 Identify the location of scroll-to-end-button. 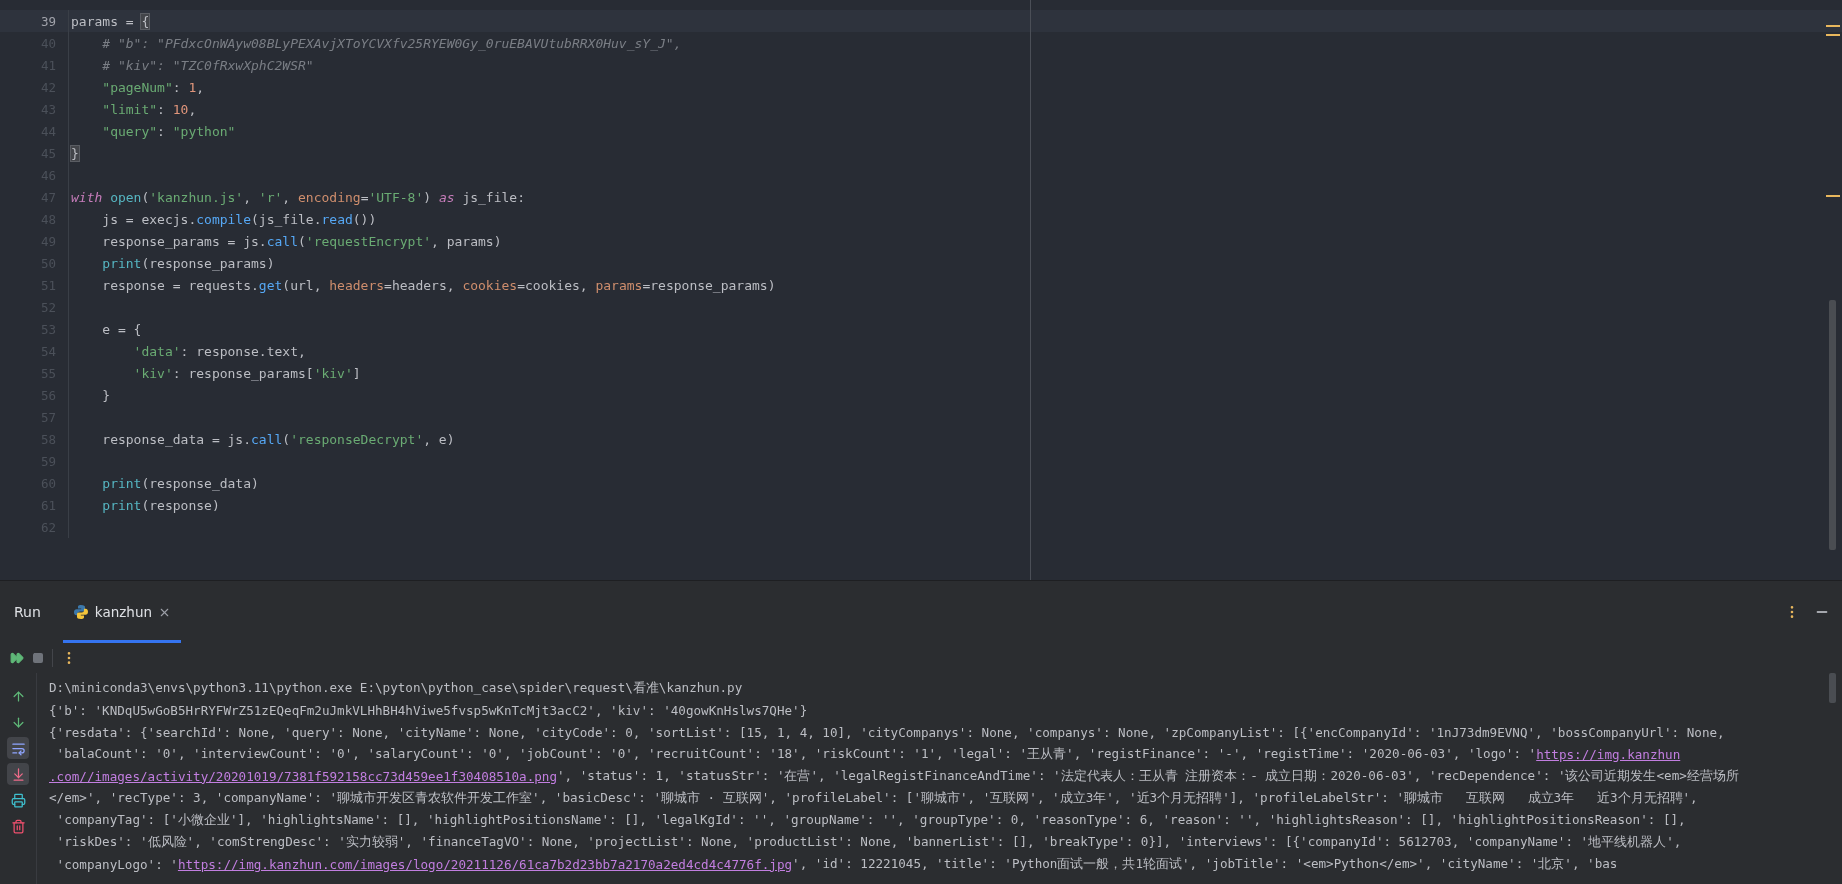
(18, 774).